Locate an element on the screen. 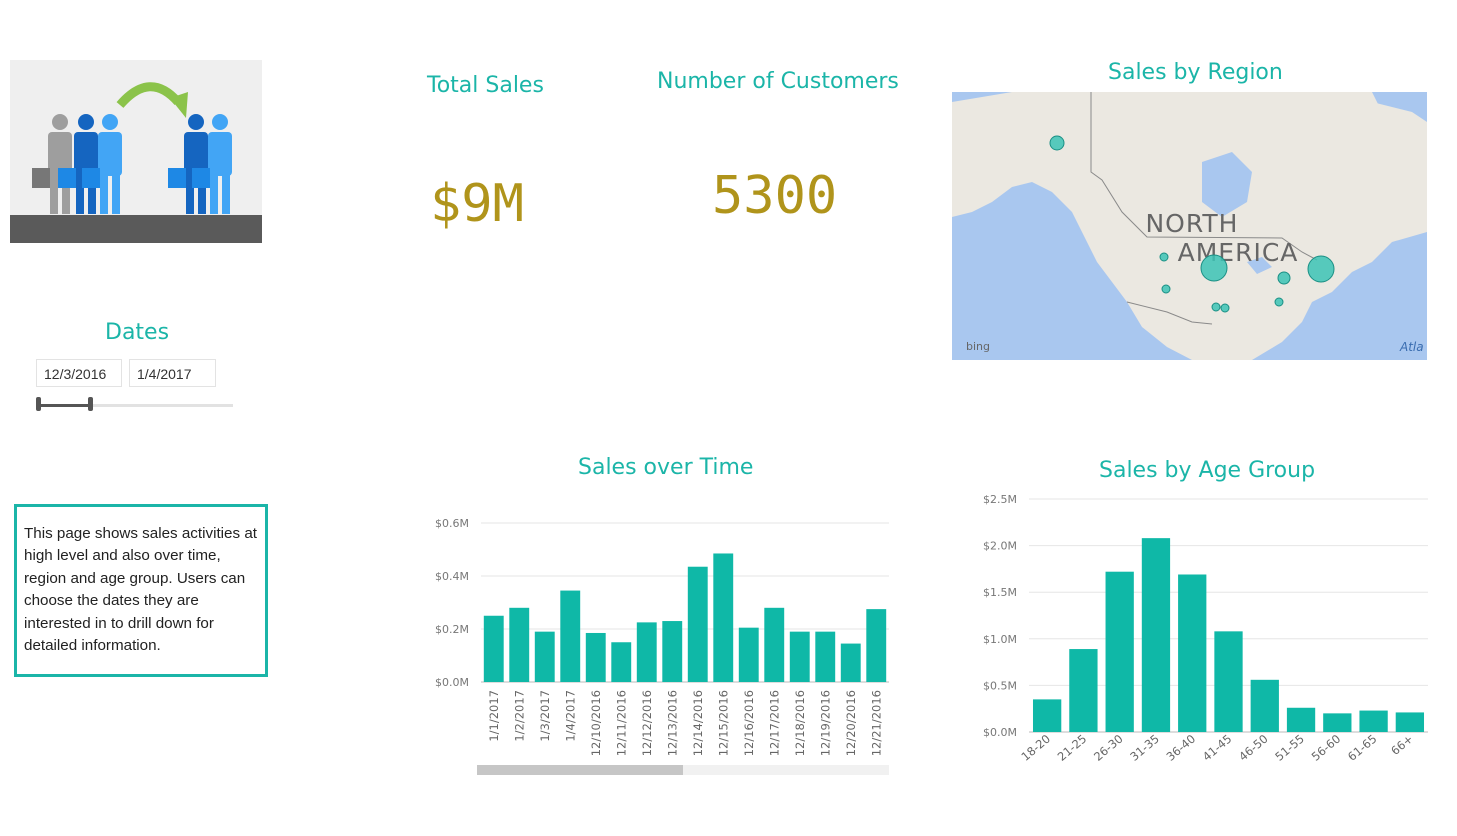 The width and height of the screenshot is (1457, 836). slider-selected-range is located at coordinates (65, 405).